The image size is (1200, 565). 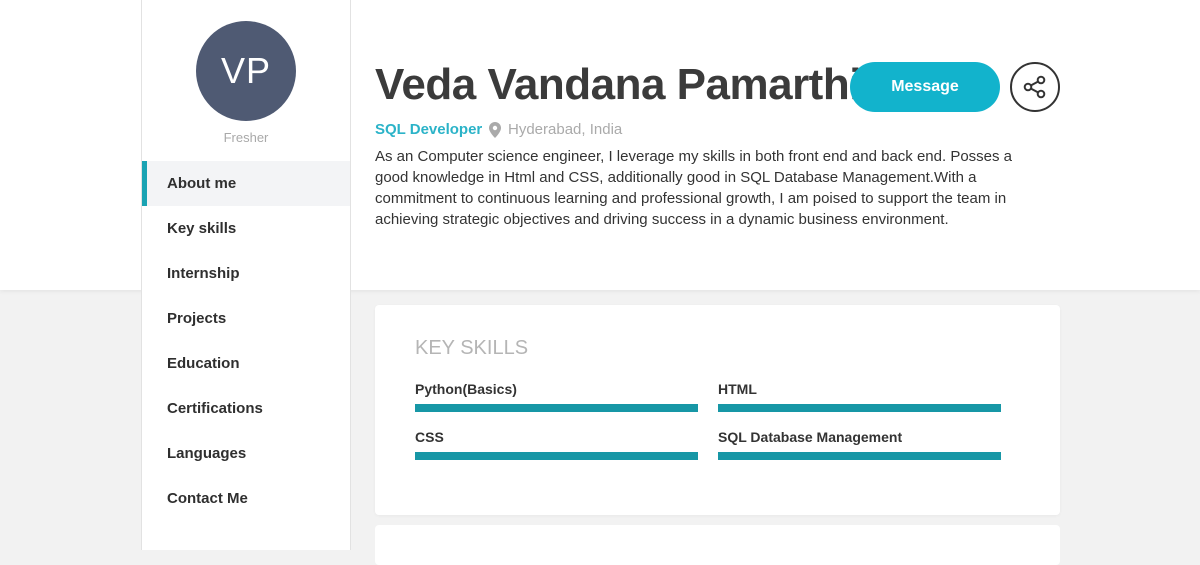 What do you see at coordinates (495, 129) in the screenshot?
I see `map-pin-icon` at bounding box center [495, 129].